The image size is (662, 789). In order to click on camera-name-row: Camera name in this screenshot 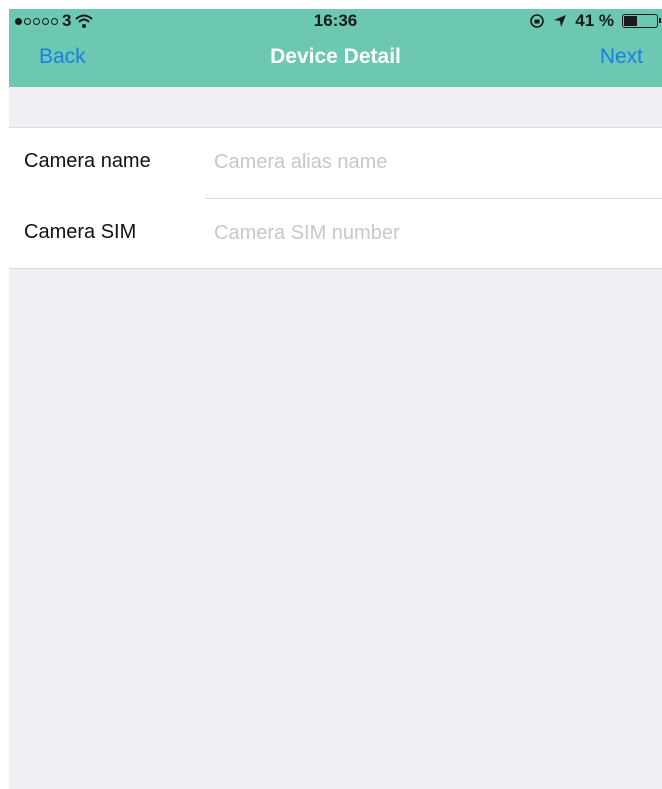, I will do `click(335, 163)`.